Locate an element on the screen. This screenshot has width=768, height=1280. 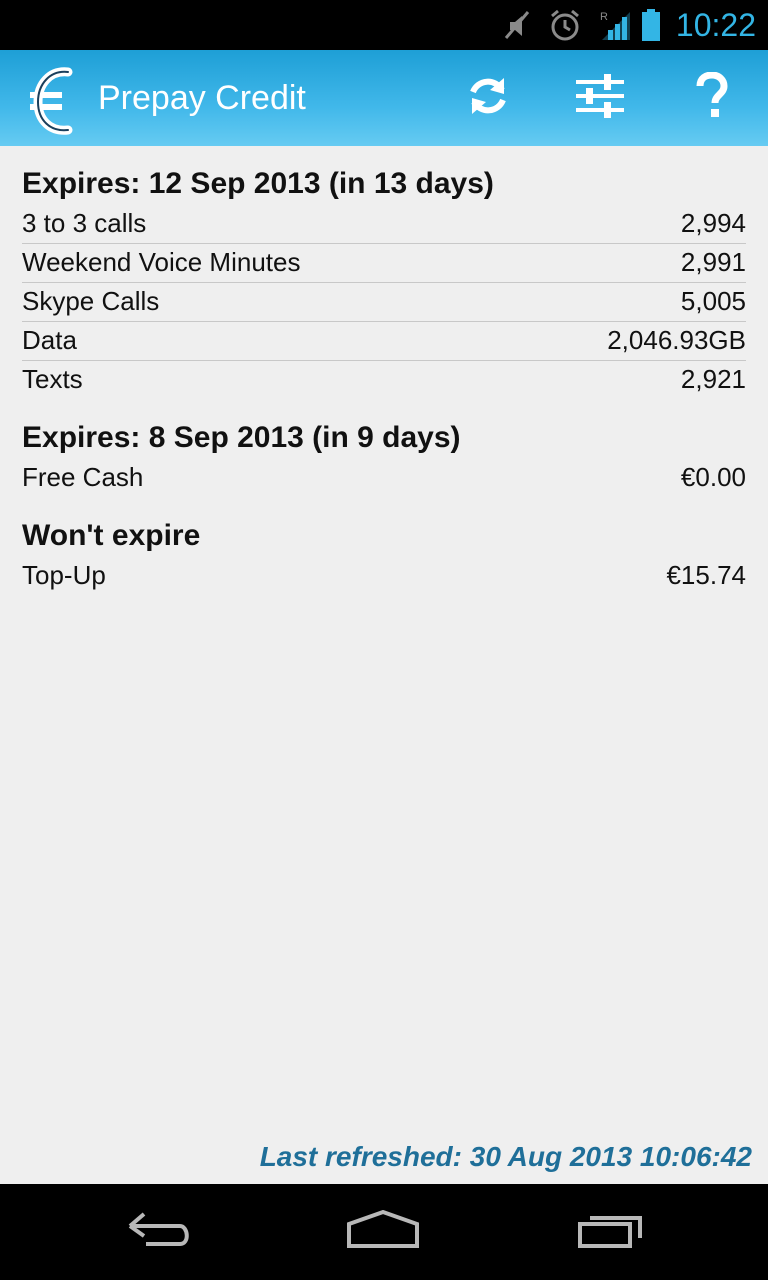
back-icon is located at coordinates (159, 1232).